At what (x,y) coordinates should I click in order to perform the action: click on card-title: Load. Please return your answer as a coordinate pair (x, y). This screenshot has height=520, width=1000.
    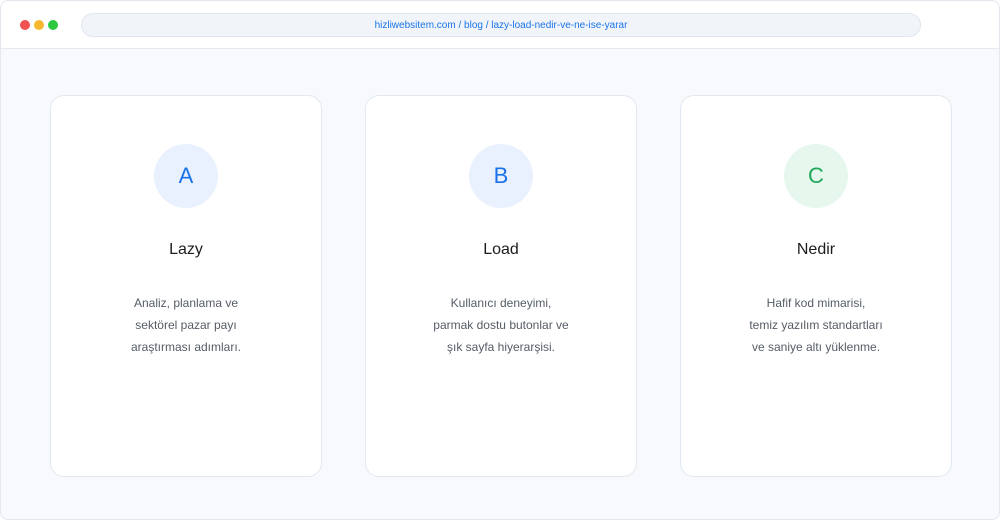
    Looking at the image, I should click on (501, 249).